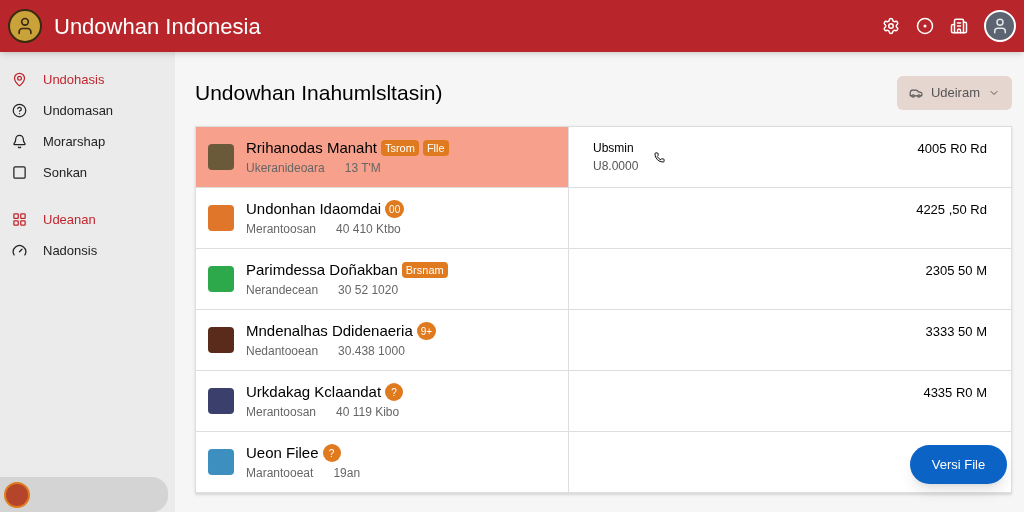 This screenshot has width=1024, height=512. Describe the element at coordinates (956, 332) in the screenshot. I see `amount: 3333 50 M` at that location.